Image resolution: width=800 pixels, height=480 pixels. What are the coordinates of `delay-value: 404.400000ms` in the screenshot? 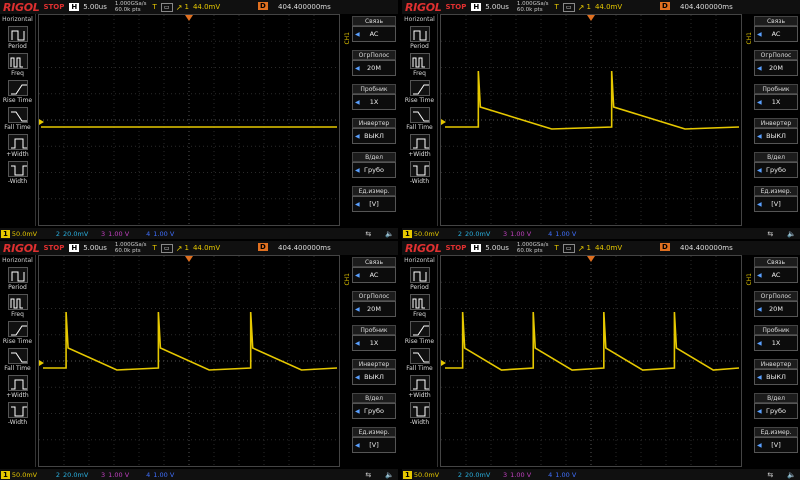 It's located at (304, 7).